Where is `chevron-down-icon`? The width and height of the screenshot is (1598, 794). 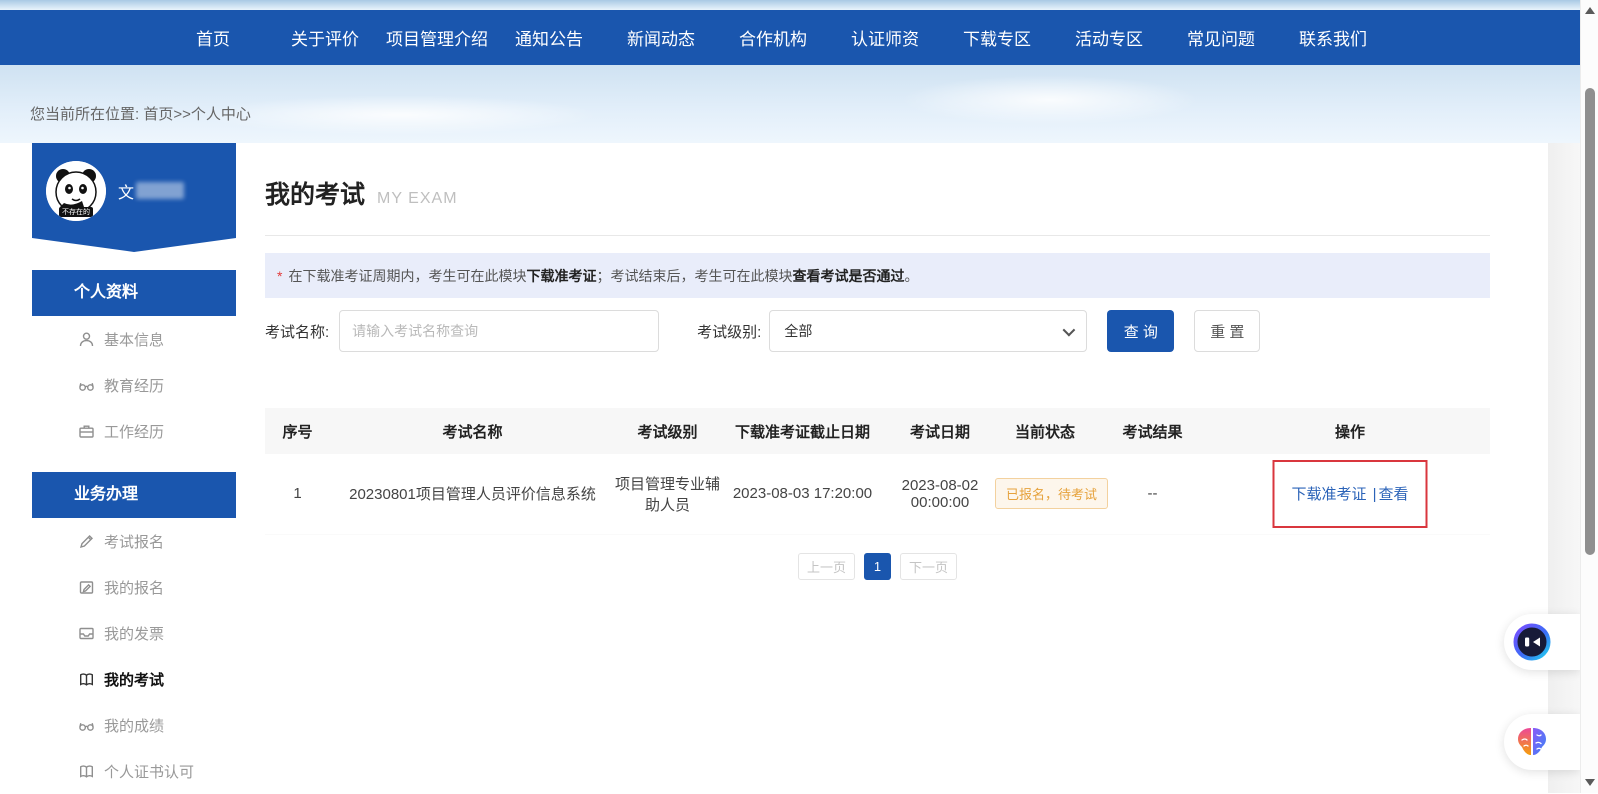
chevron-down-icon is located at coordinates (1069, 329).